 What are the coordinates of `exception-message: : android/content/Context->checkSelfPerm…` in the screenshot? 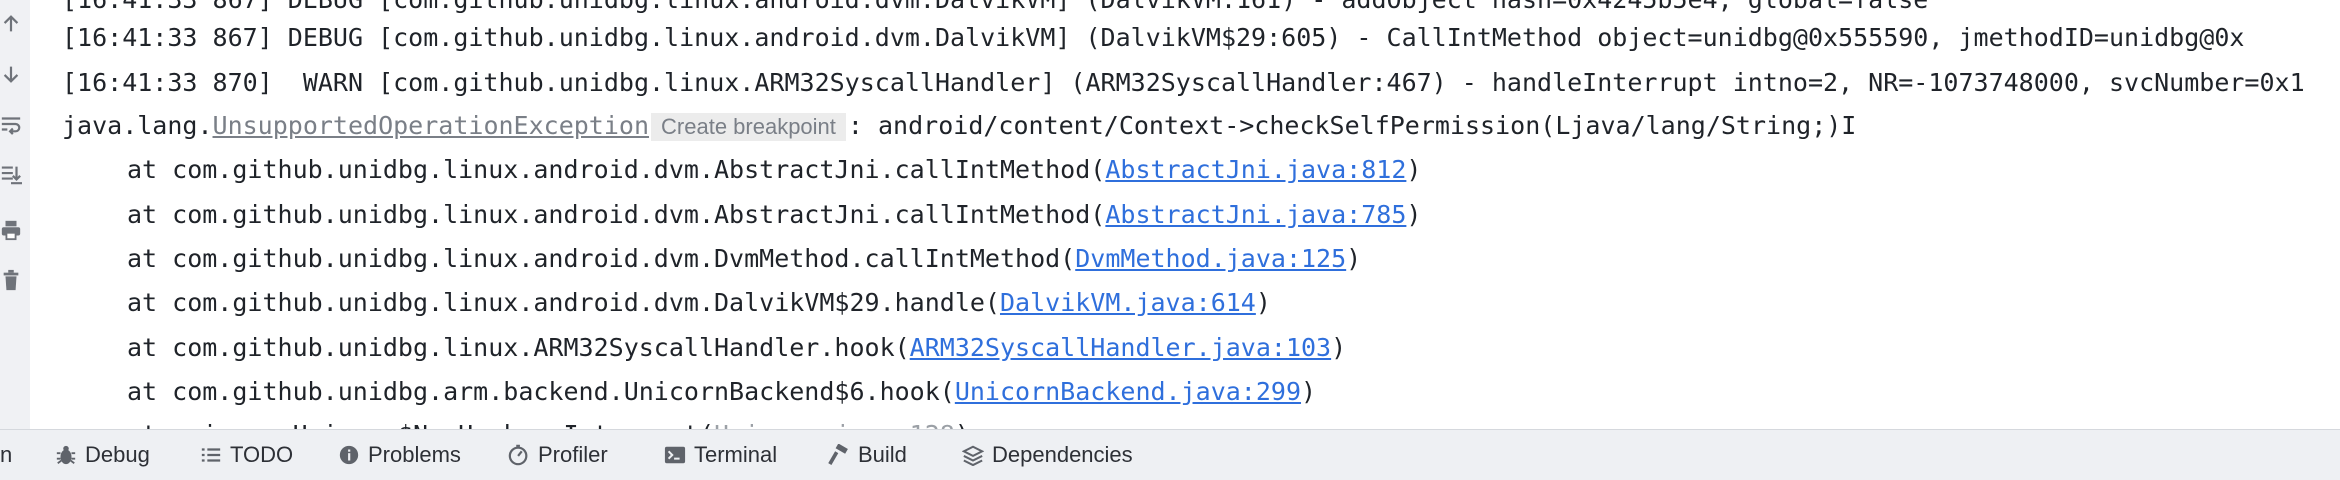 It's located at (1352, 125).